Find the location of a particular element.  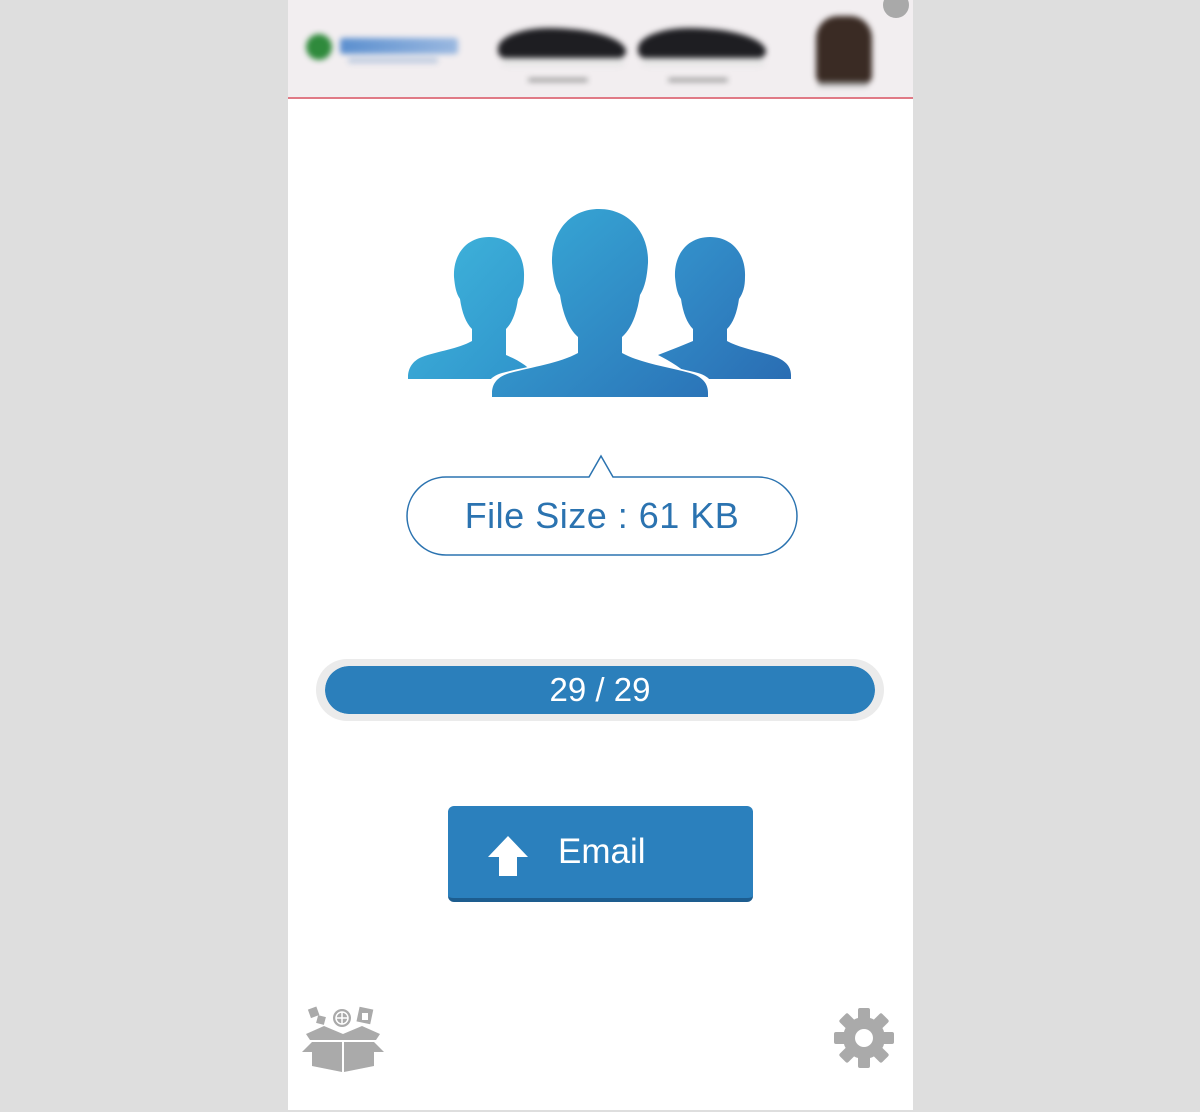

ad-logo-wordmark is located at coordinates (399, 46).